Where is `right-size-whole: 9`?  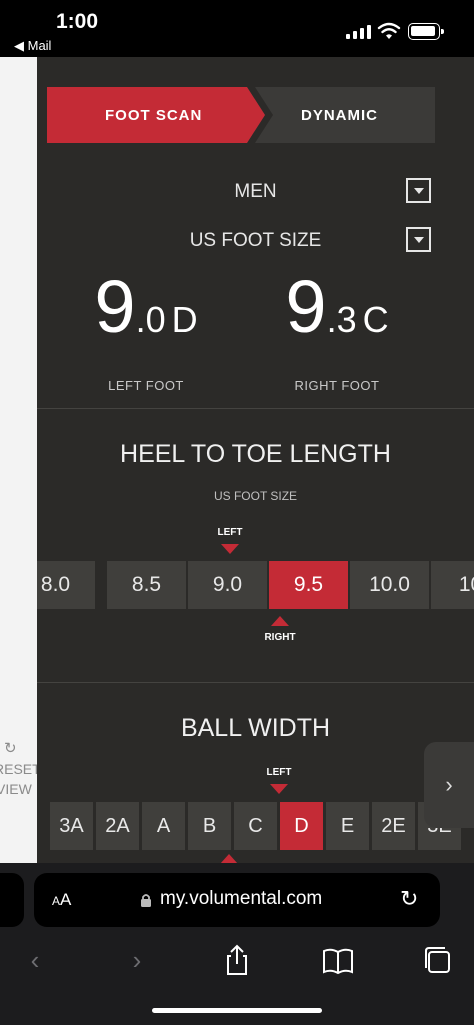
right-size-whole: 9 is located at coordinates (306, 306).